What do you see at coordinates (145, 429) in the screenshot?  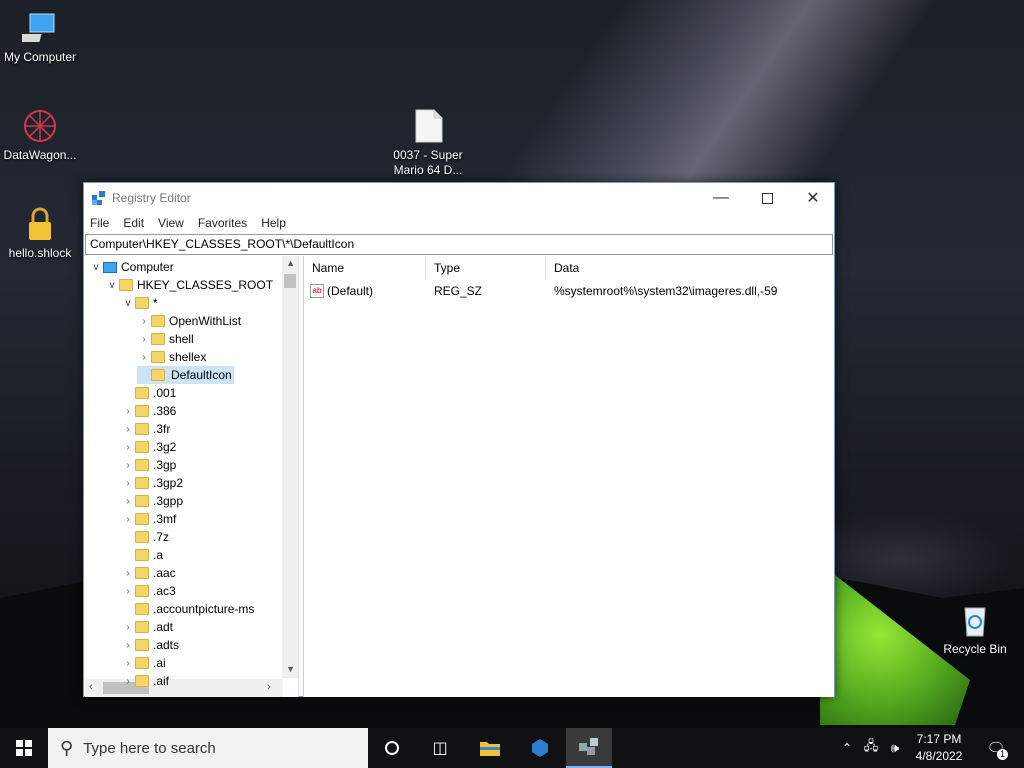 I see `tree-item: › .3fr` at bounding box center [145, 429].